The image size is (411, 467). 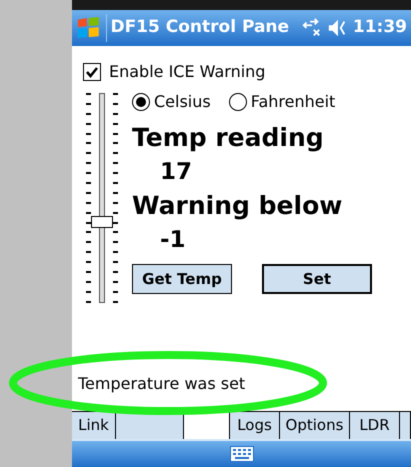 I want to click on warning-below-value: -1, so click(x=173, y=240).